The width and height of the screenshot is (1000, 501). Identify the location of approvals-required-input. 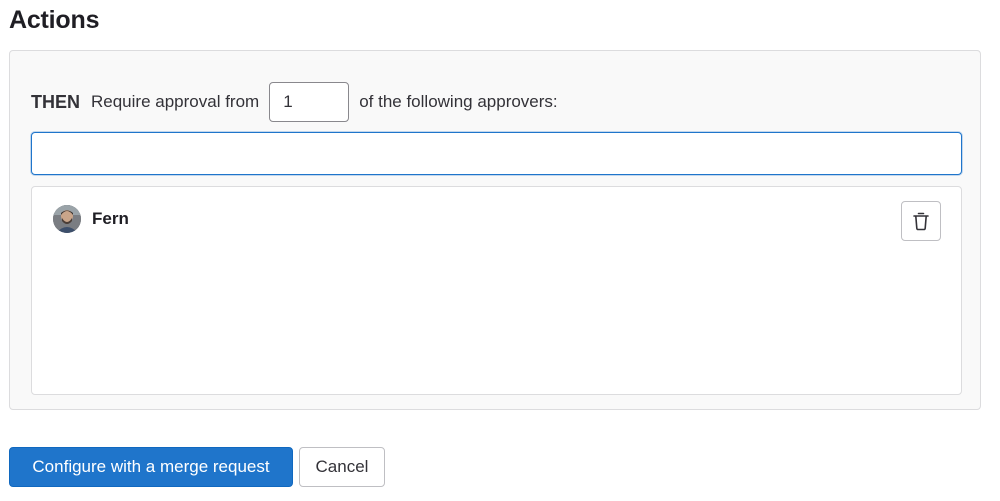
(309, 102).